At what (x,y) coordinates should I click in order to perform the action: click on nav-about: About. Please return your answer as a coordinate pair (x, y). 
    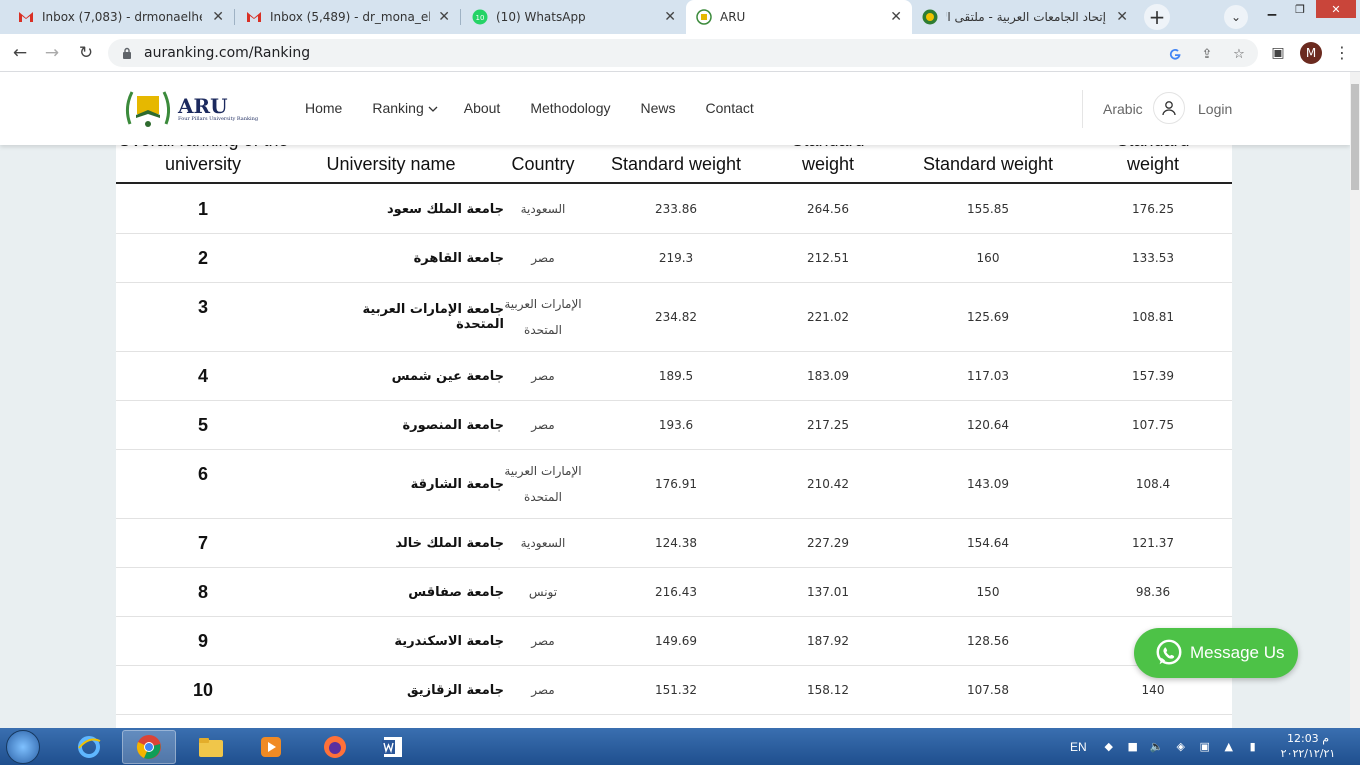
    Looking at the image, I should click on (482, 108).